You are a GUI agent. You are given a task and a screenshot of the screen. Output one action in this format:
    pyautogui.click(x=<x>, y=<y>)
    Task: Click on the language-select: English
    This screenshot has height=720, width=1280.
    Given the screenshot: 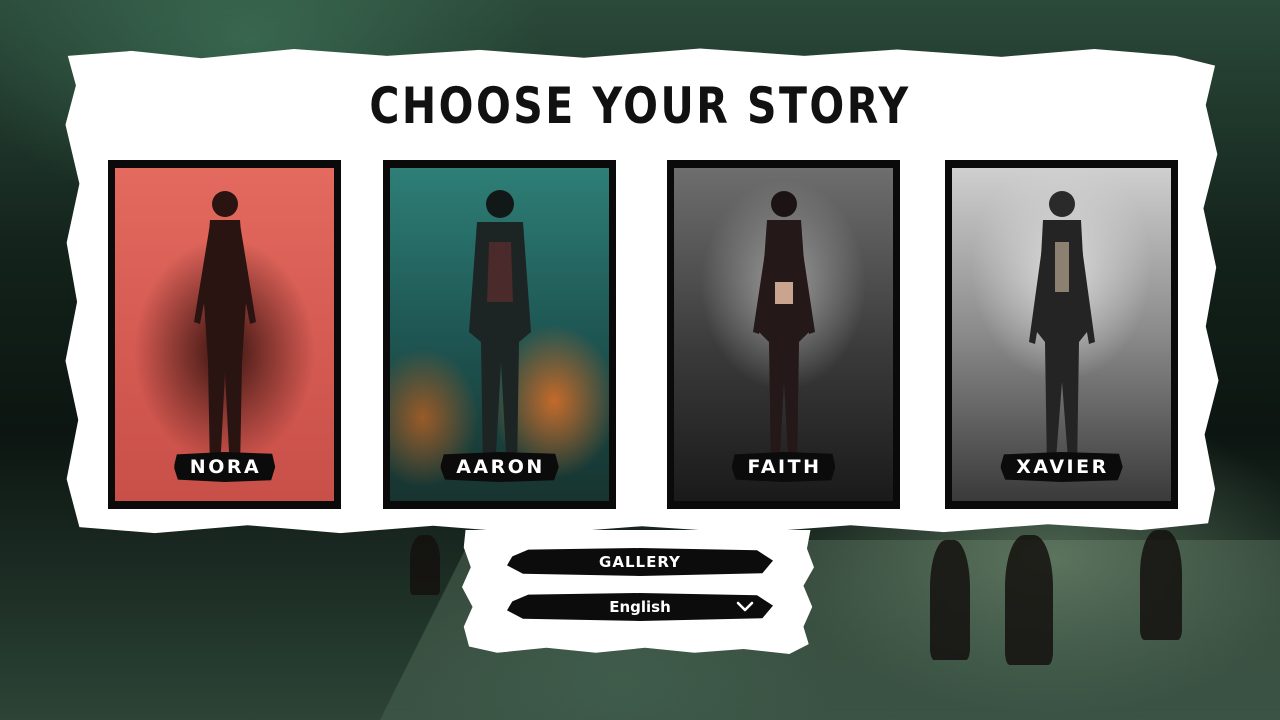 What is the action you would take?
    pyautogui.click(x=640, y=607)
    